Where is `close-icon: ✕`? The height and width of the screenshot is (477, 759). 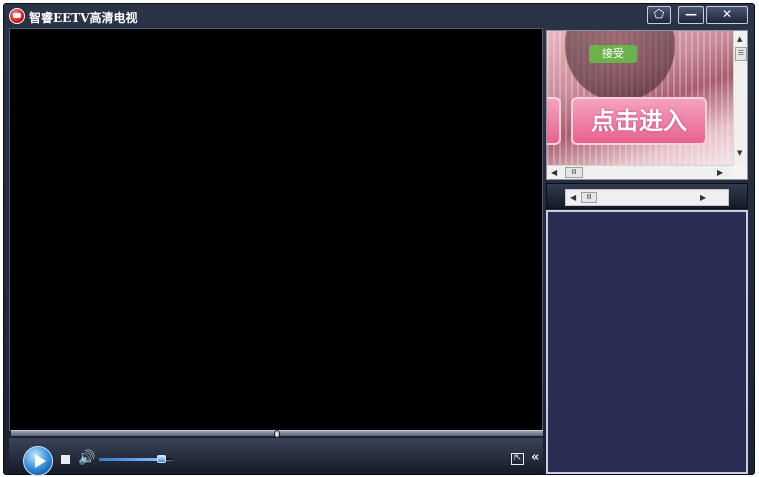
close-icon: ✕ is located at coordinates (727, 14).